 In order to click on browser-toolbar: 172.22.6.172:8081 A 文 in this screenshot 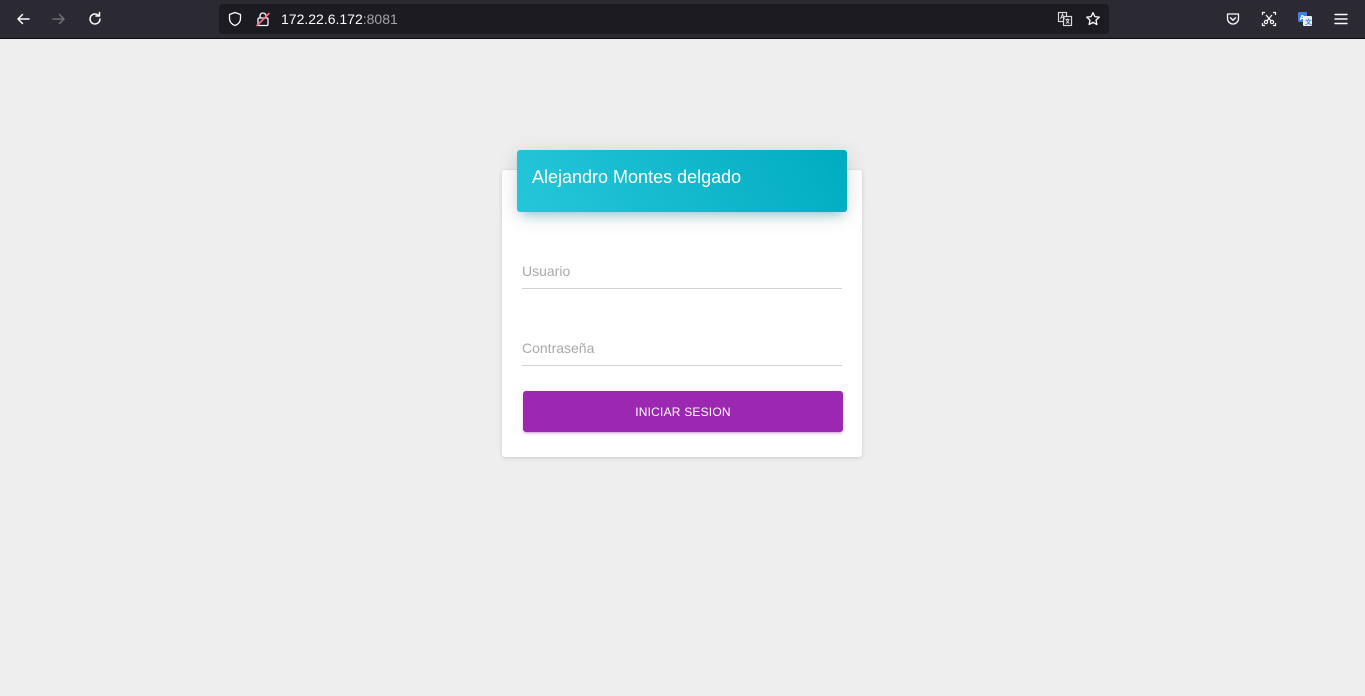, I will do `click(682, 19)`.